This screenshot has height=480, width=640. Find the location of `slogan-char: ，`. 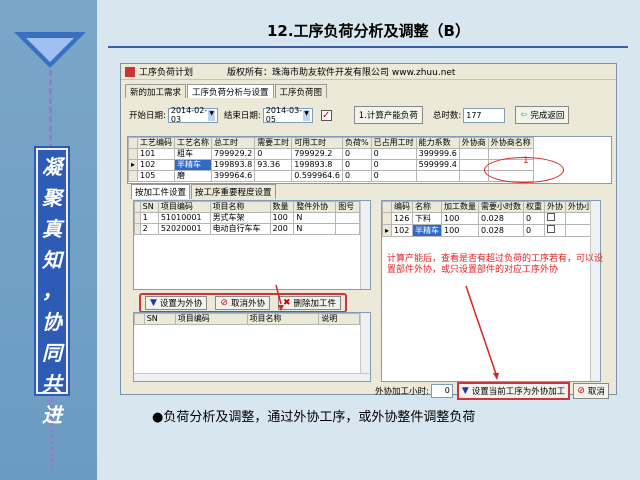

slogan-char: ， is located at coordinates (52, 291).